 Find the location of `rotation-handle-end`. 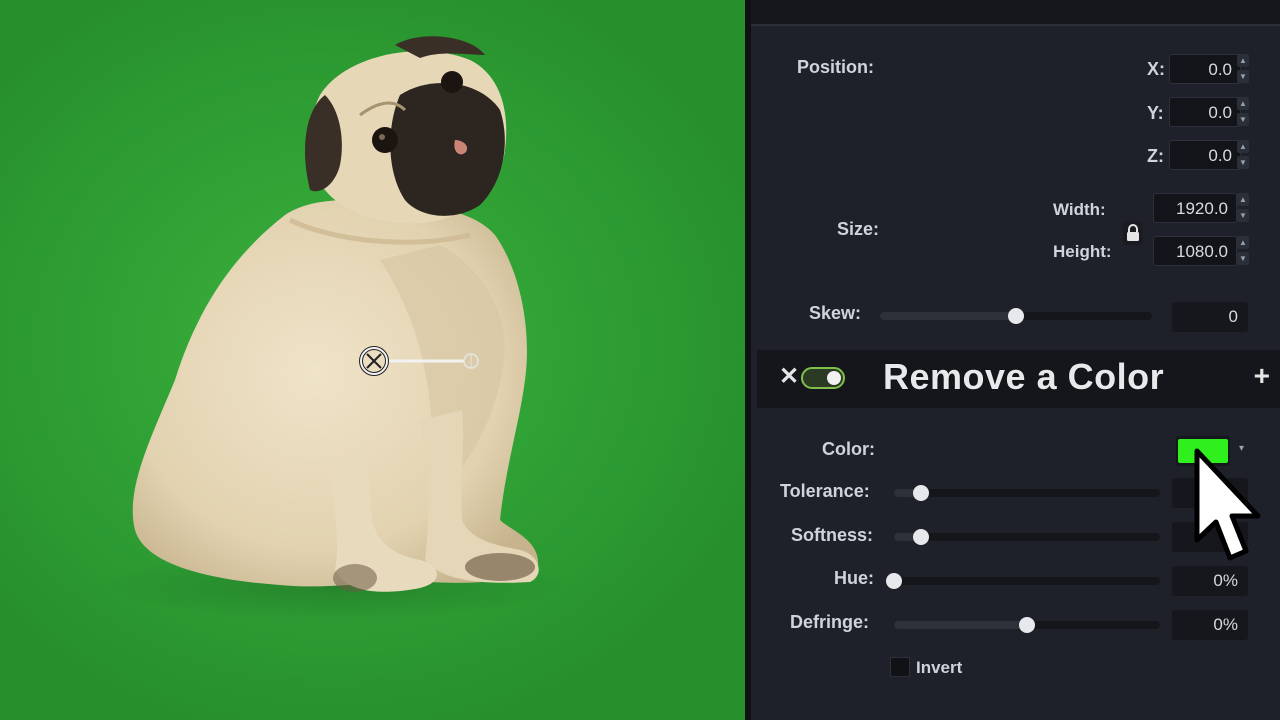

rotation-handle-end is located at coordinates (471, 361).